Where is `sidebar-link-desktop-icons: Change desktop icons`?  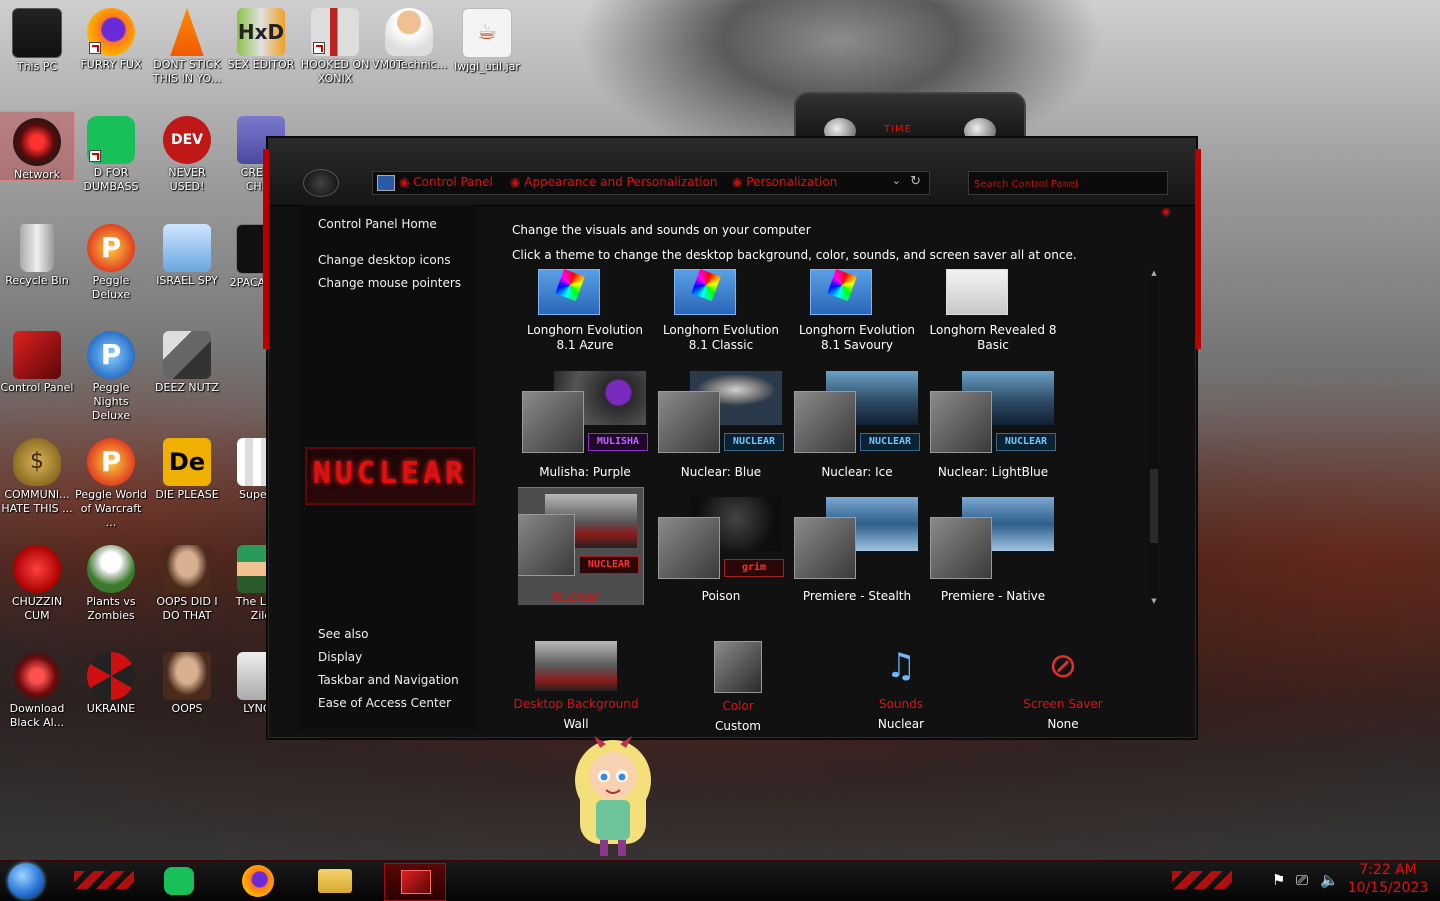 sidebar-link-desktop-icons: Change desktop icons is located at coordinates (384, 260).